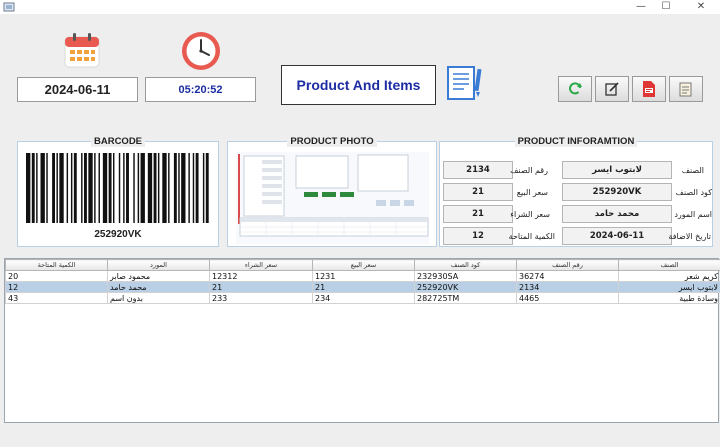 The height and width of the screenshot is (447, 720). I want to click on column-header: المورد, so click(159, 265).